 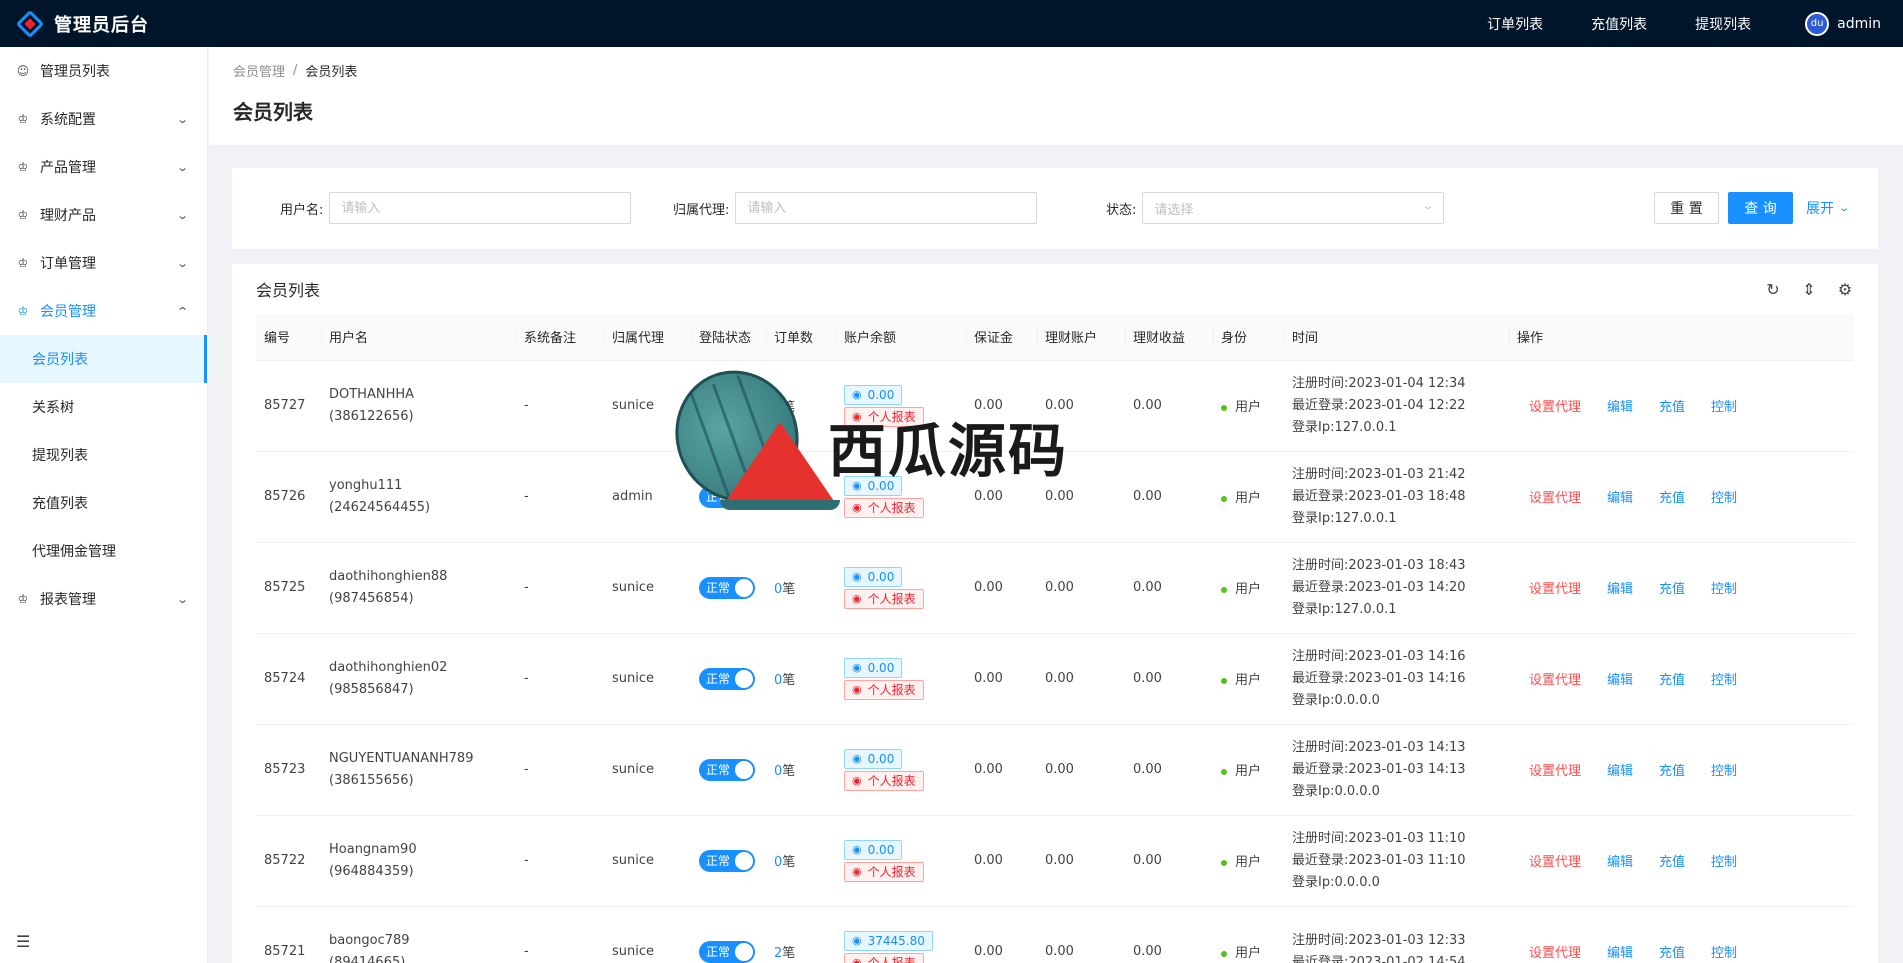 What do you see at coordinates (103, 551) in the screenshot?
I see `sidebar-item-agent-commission: 代理佣金管理` at bounding box center [103, 551].